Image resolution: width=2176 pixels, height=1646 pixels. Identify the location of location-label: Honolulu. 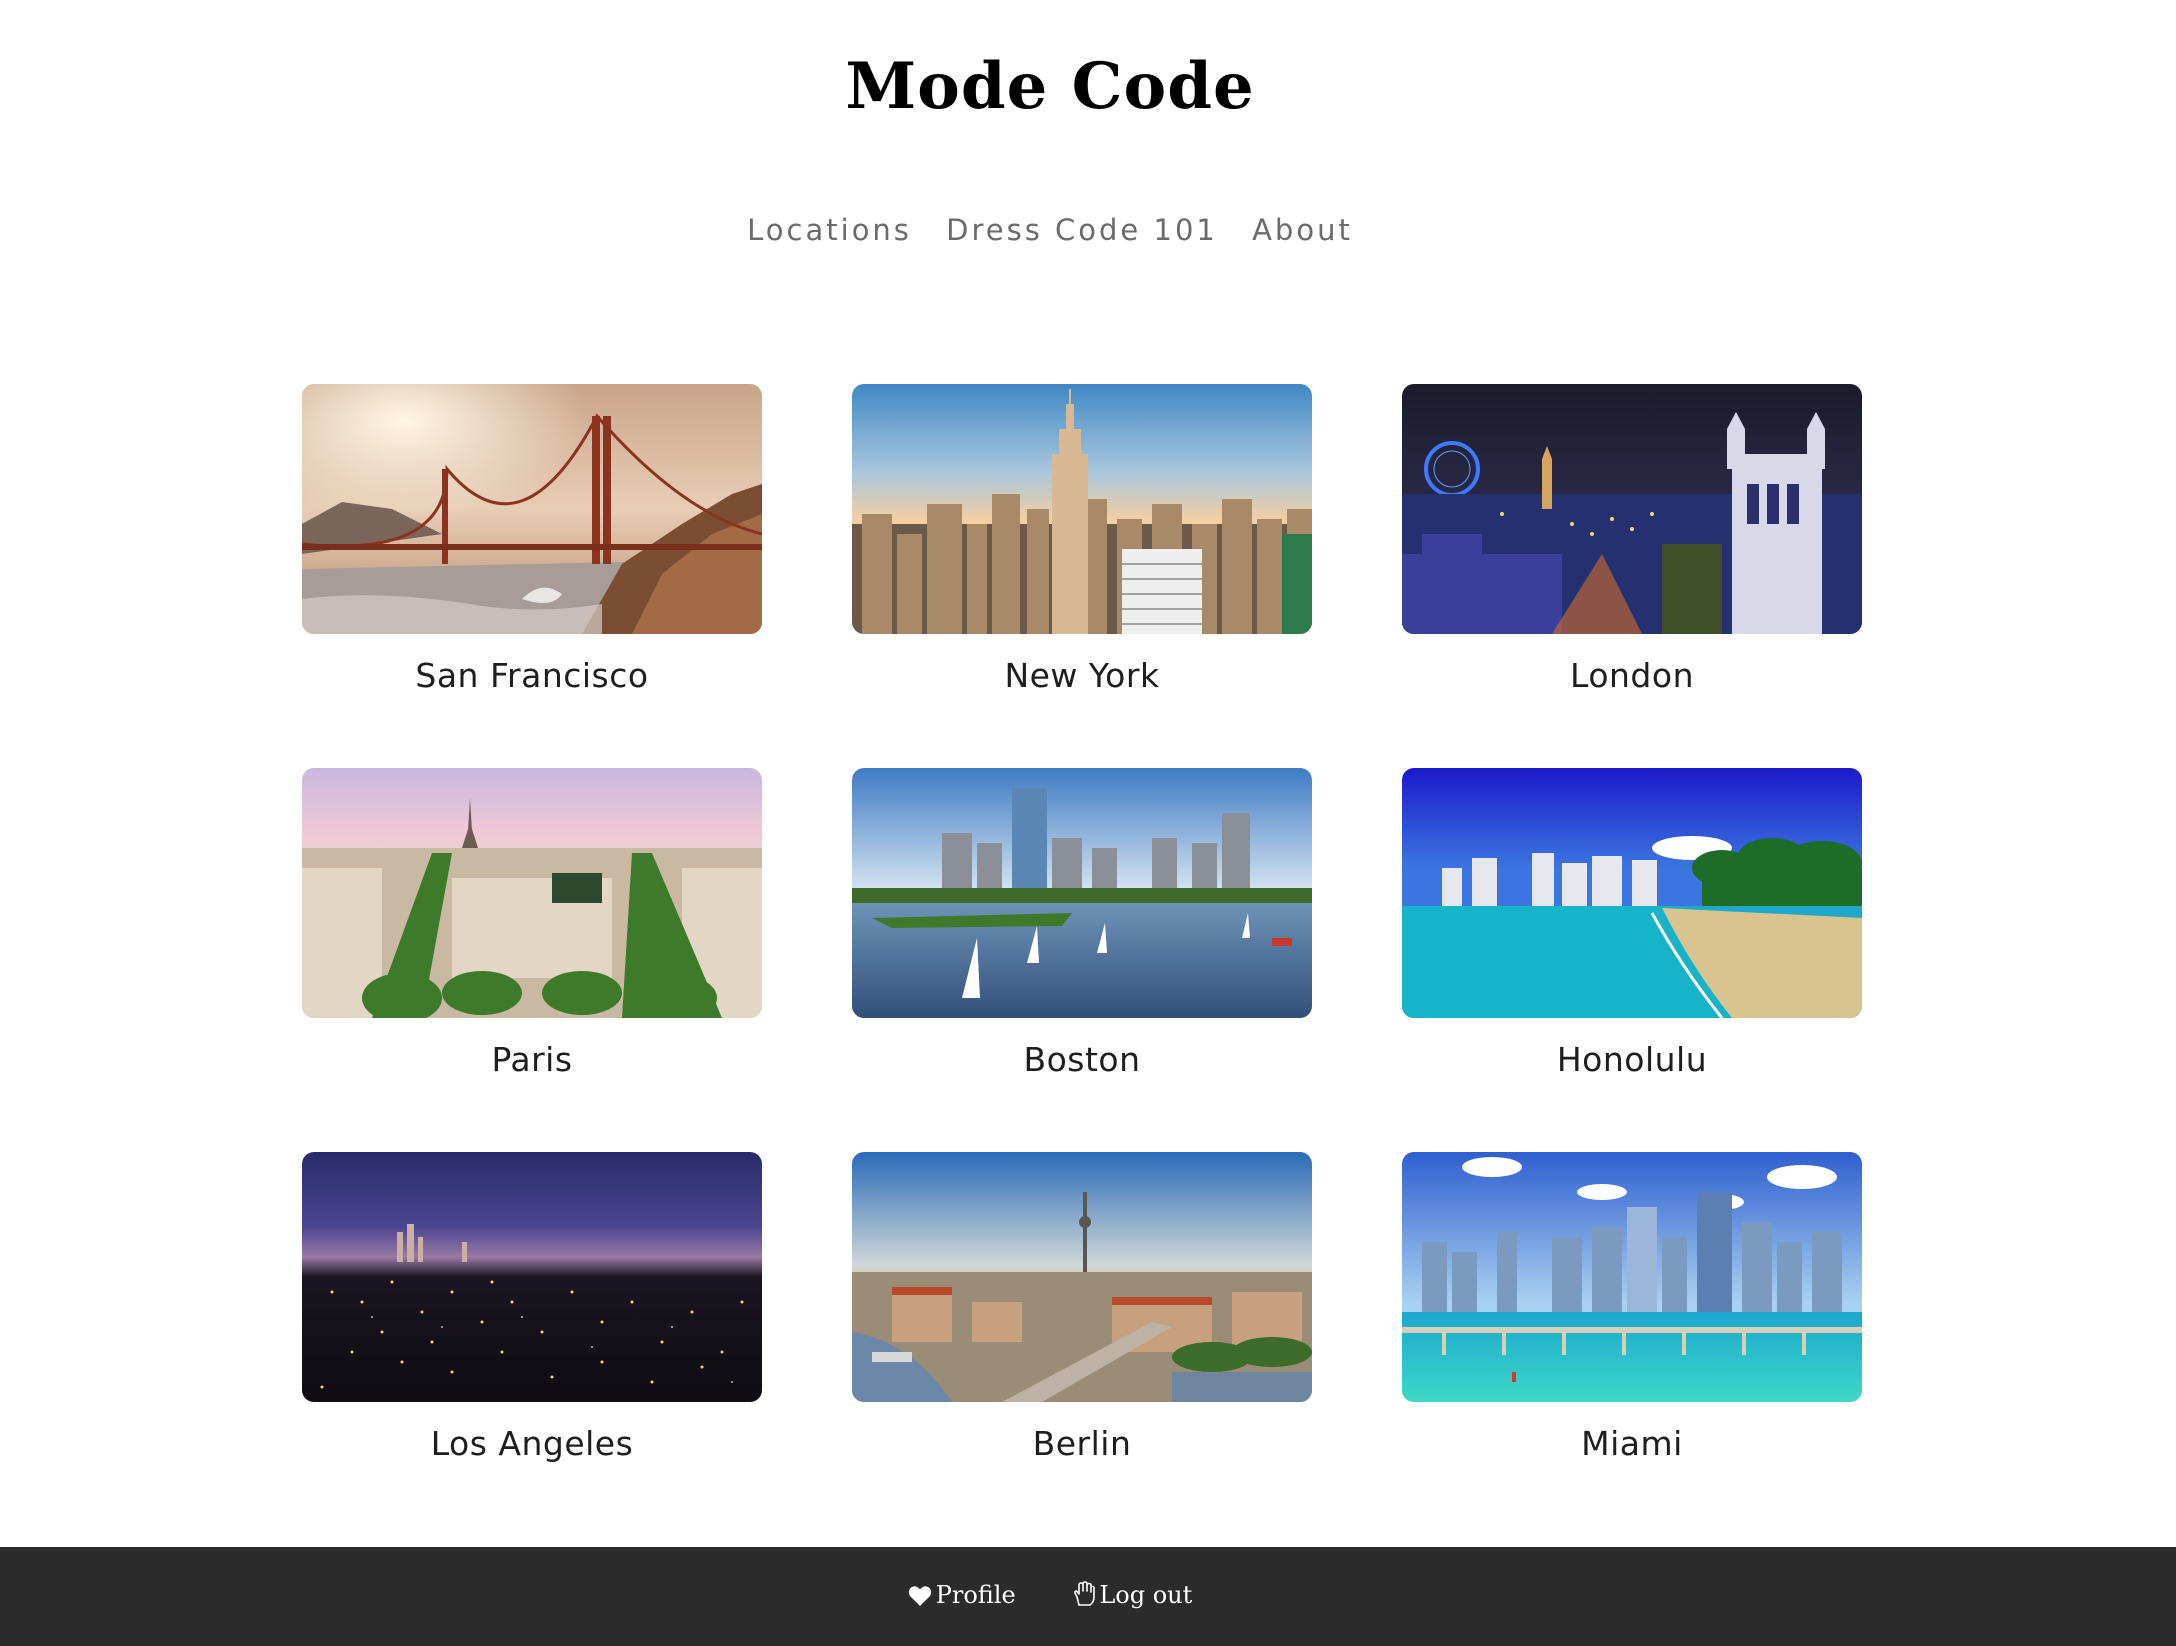
(1632, 1060).